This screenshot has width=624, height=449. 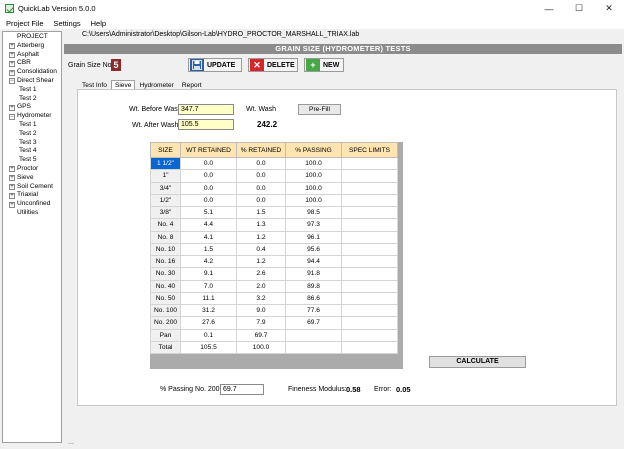 What do you see at coordinates (313, 323) in the screenshot?
I see `table-cell: 69.7` at bounding box center [313, 323].